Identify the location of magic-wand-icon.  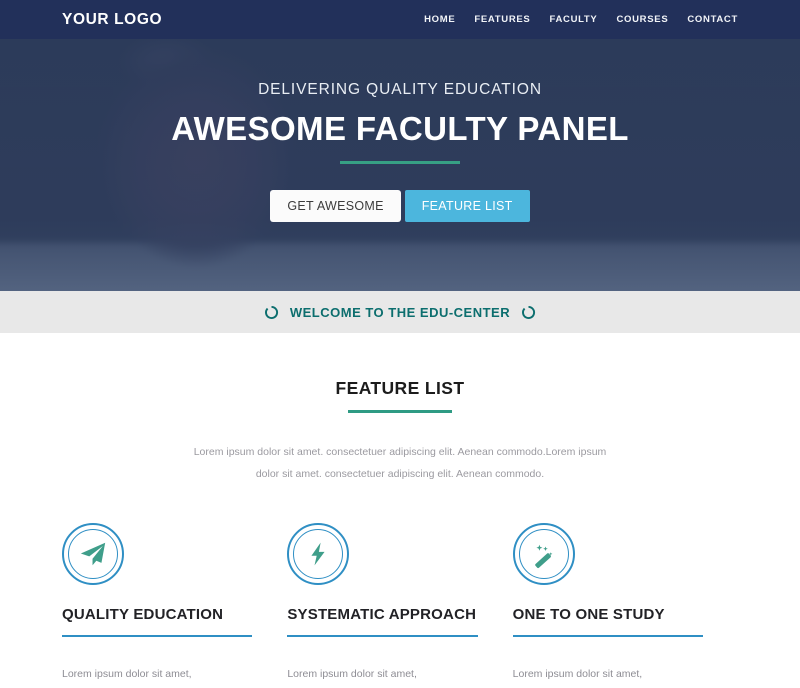
(543, 554).